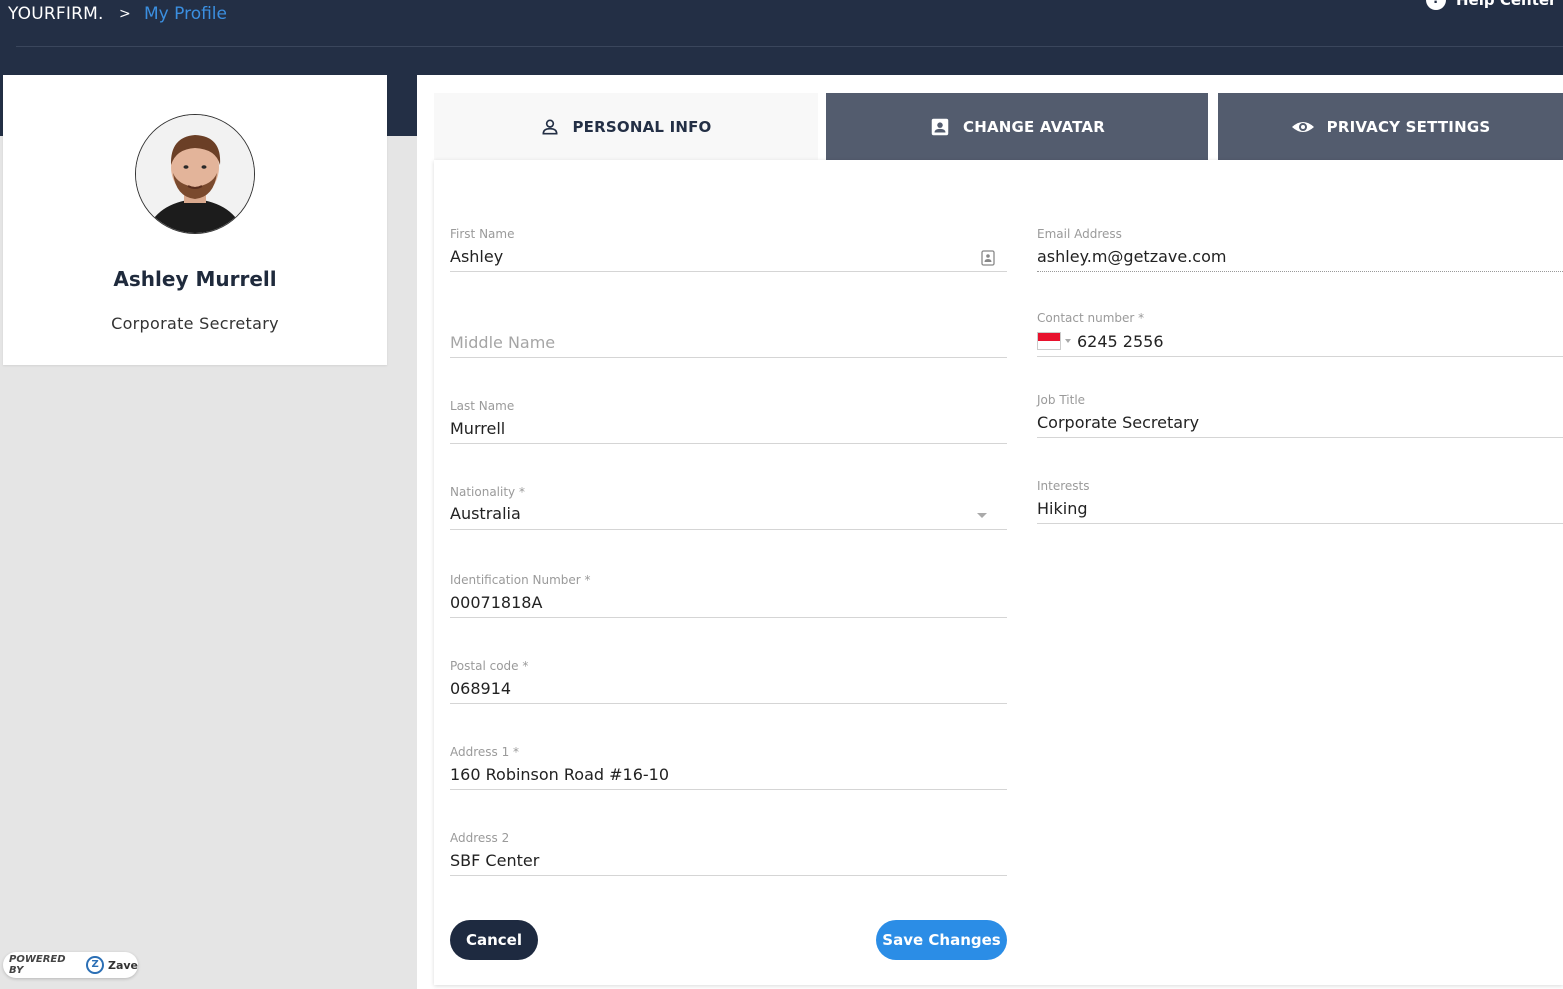  Describe the element at coordinates (1277, 341) in the screenshot. I see `contact-number-input` at that location.